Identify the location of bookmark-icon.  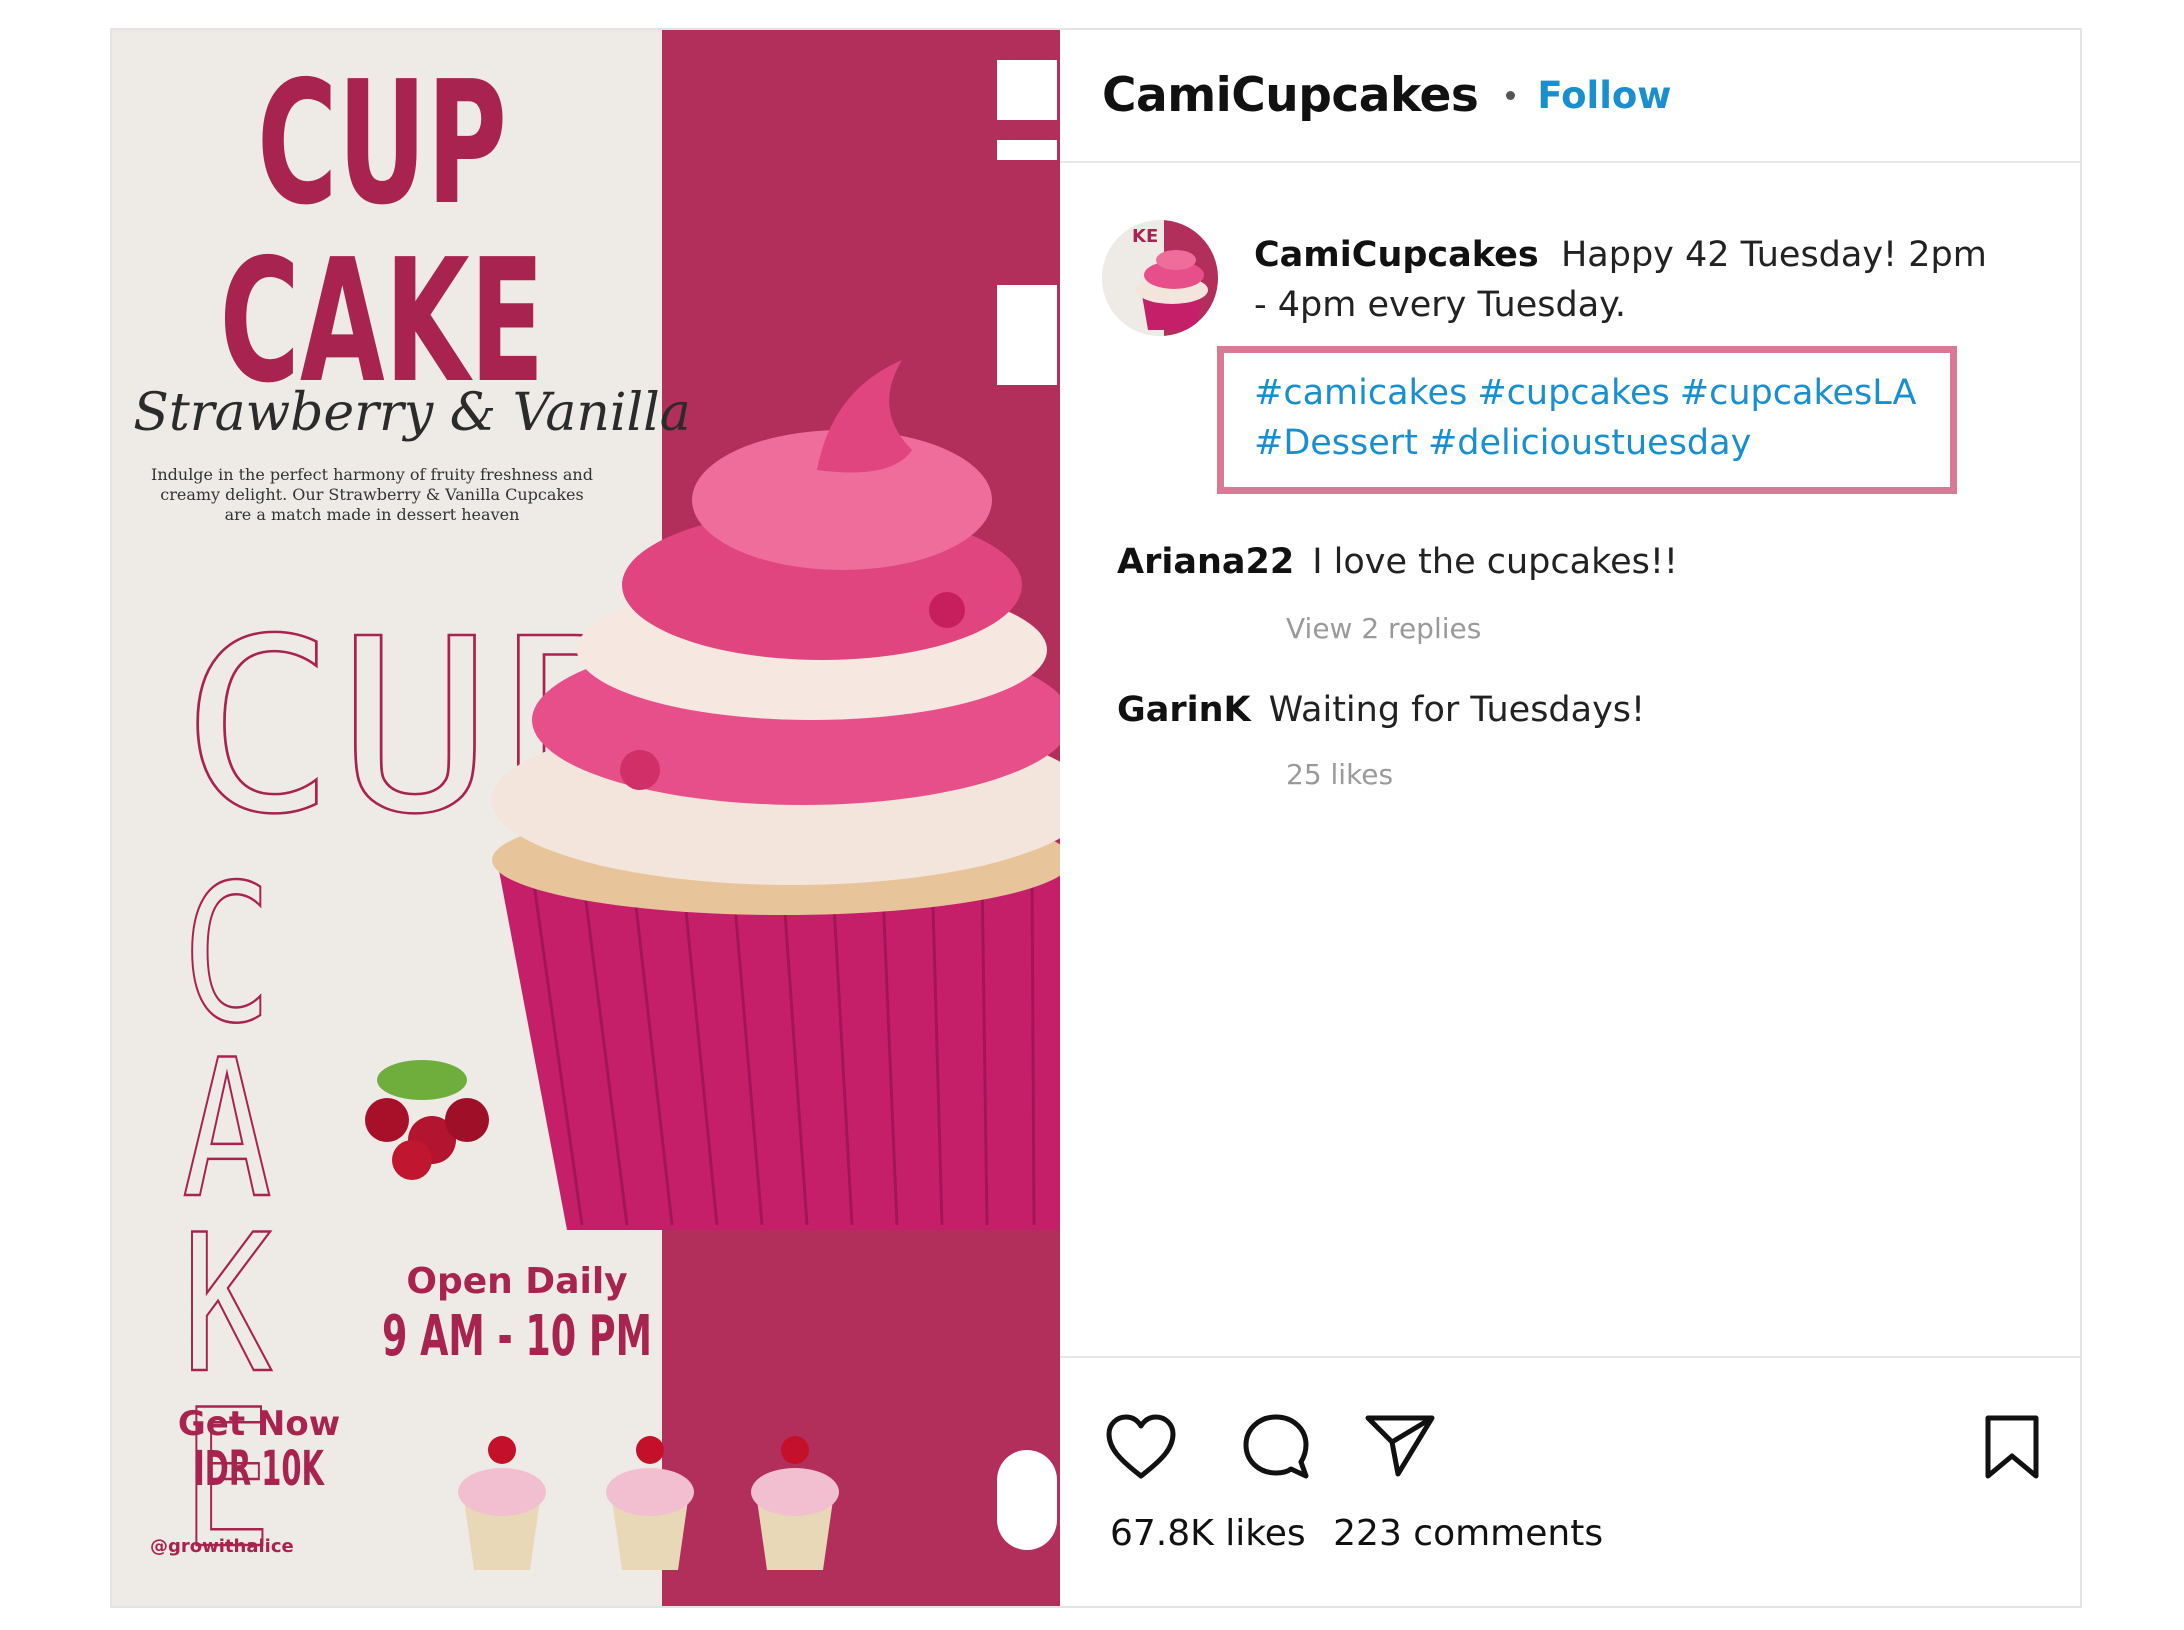
(2012, 1449).